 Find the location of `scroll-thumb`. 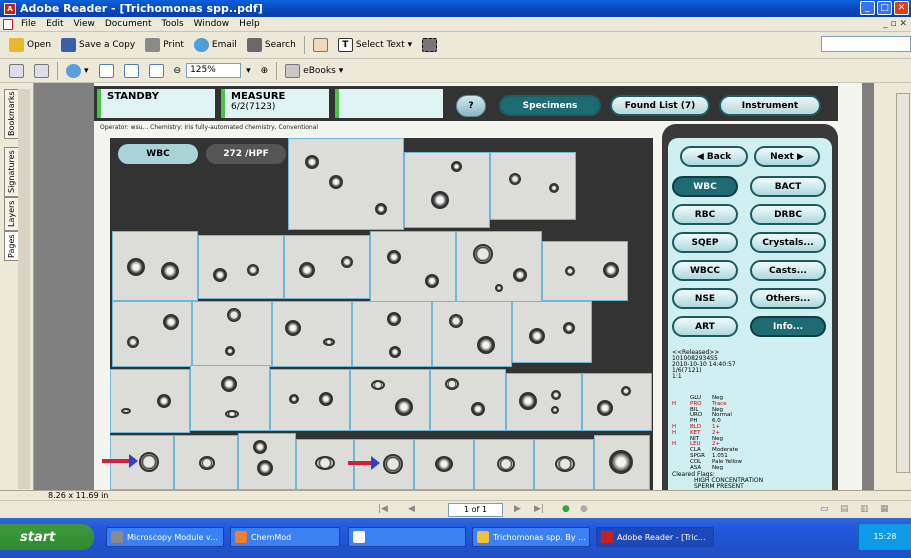

scroll-thumb is located at coordinates (903, 283).